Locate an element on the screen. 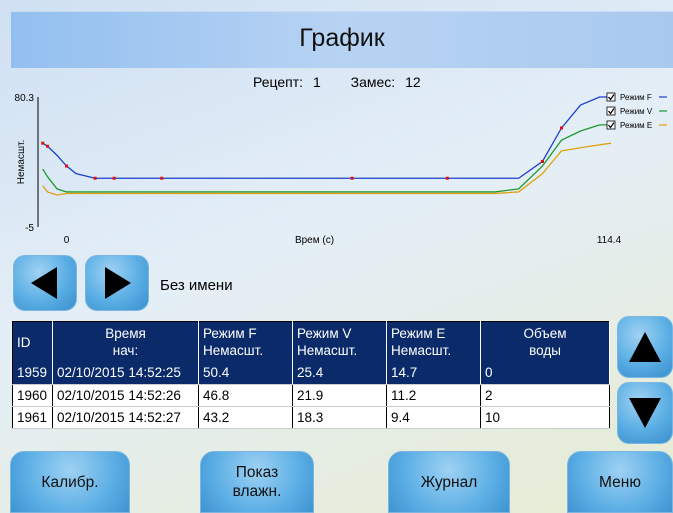 The width and height of the screenshot is (673, 513). arrow-up-icon is located at coordinates (645, 347).